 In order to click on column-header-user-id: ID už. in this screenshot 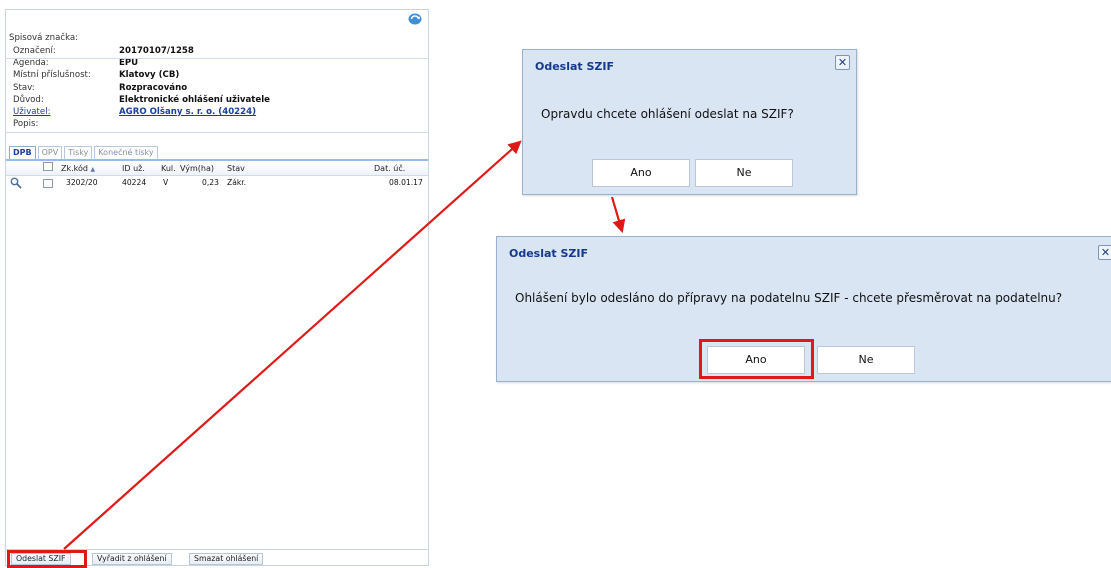, I will do `click(133, 169)`.